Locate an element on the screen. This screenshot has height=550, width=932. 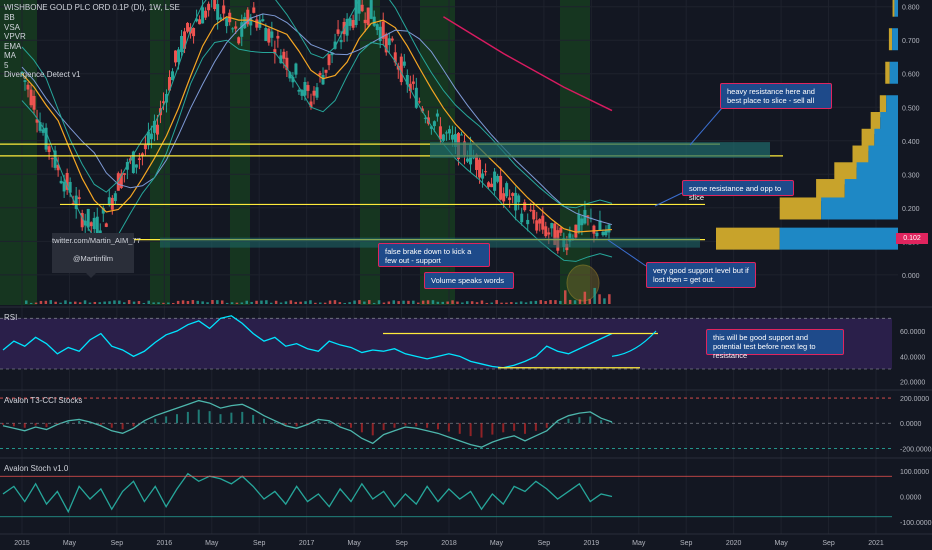
stoch-pane is located at coordinates (446, 495).